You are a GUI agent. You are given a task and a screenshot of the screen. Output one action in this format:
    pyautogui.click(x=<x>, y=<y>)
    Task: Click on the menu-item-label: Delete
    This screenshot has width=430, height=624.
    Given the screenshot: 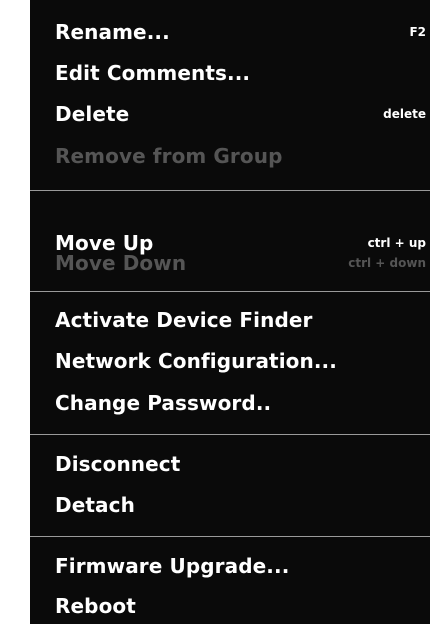 What is the action you would take?
    pyautogui.click(x=92, y=114)
    